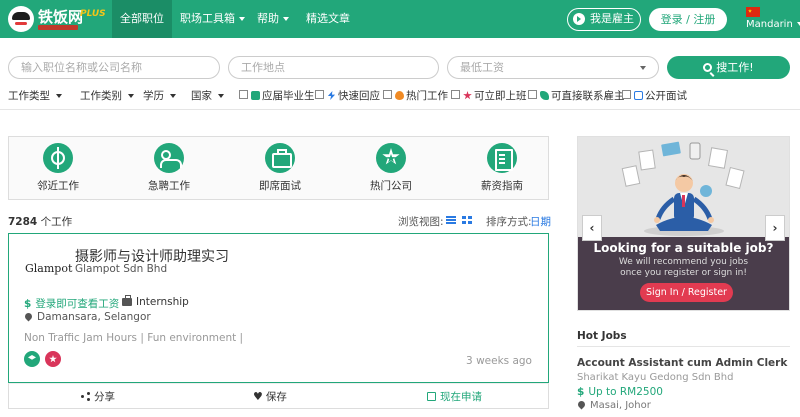 Image resolution: width=800 pixels, height=417 pixels. I want to click on site-logo: 铁饭网 PLUS, so click(57, 19).